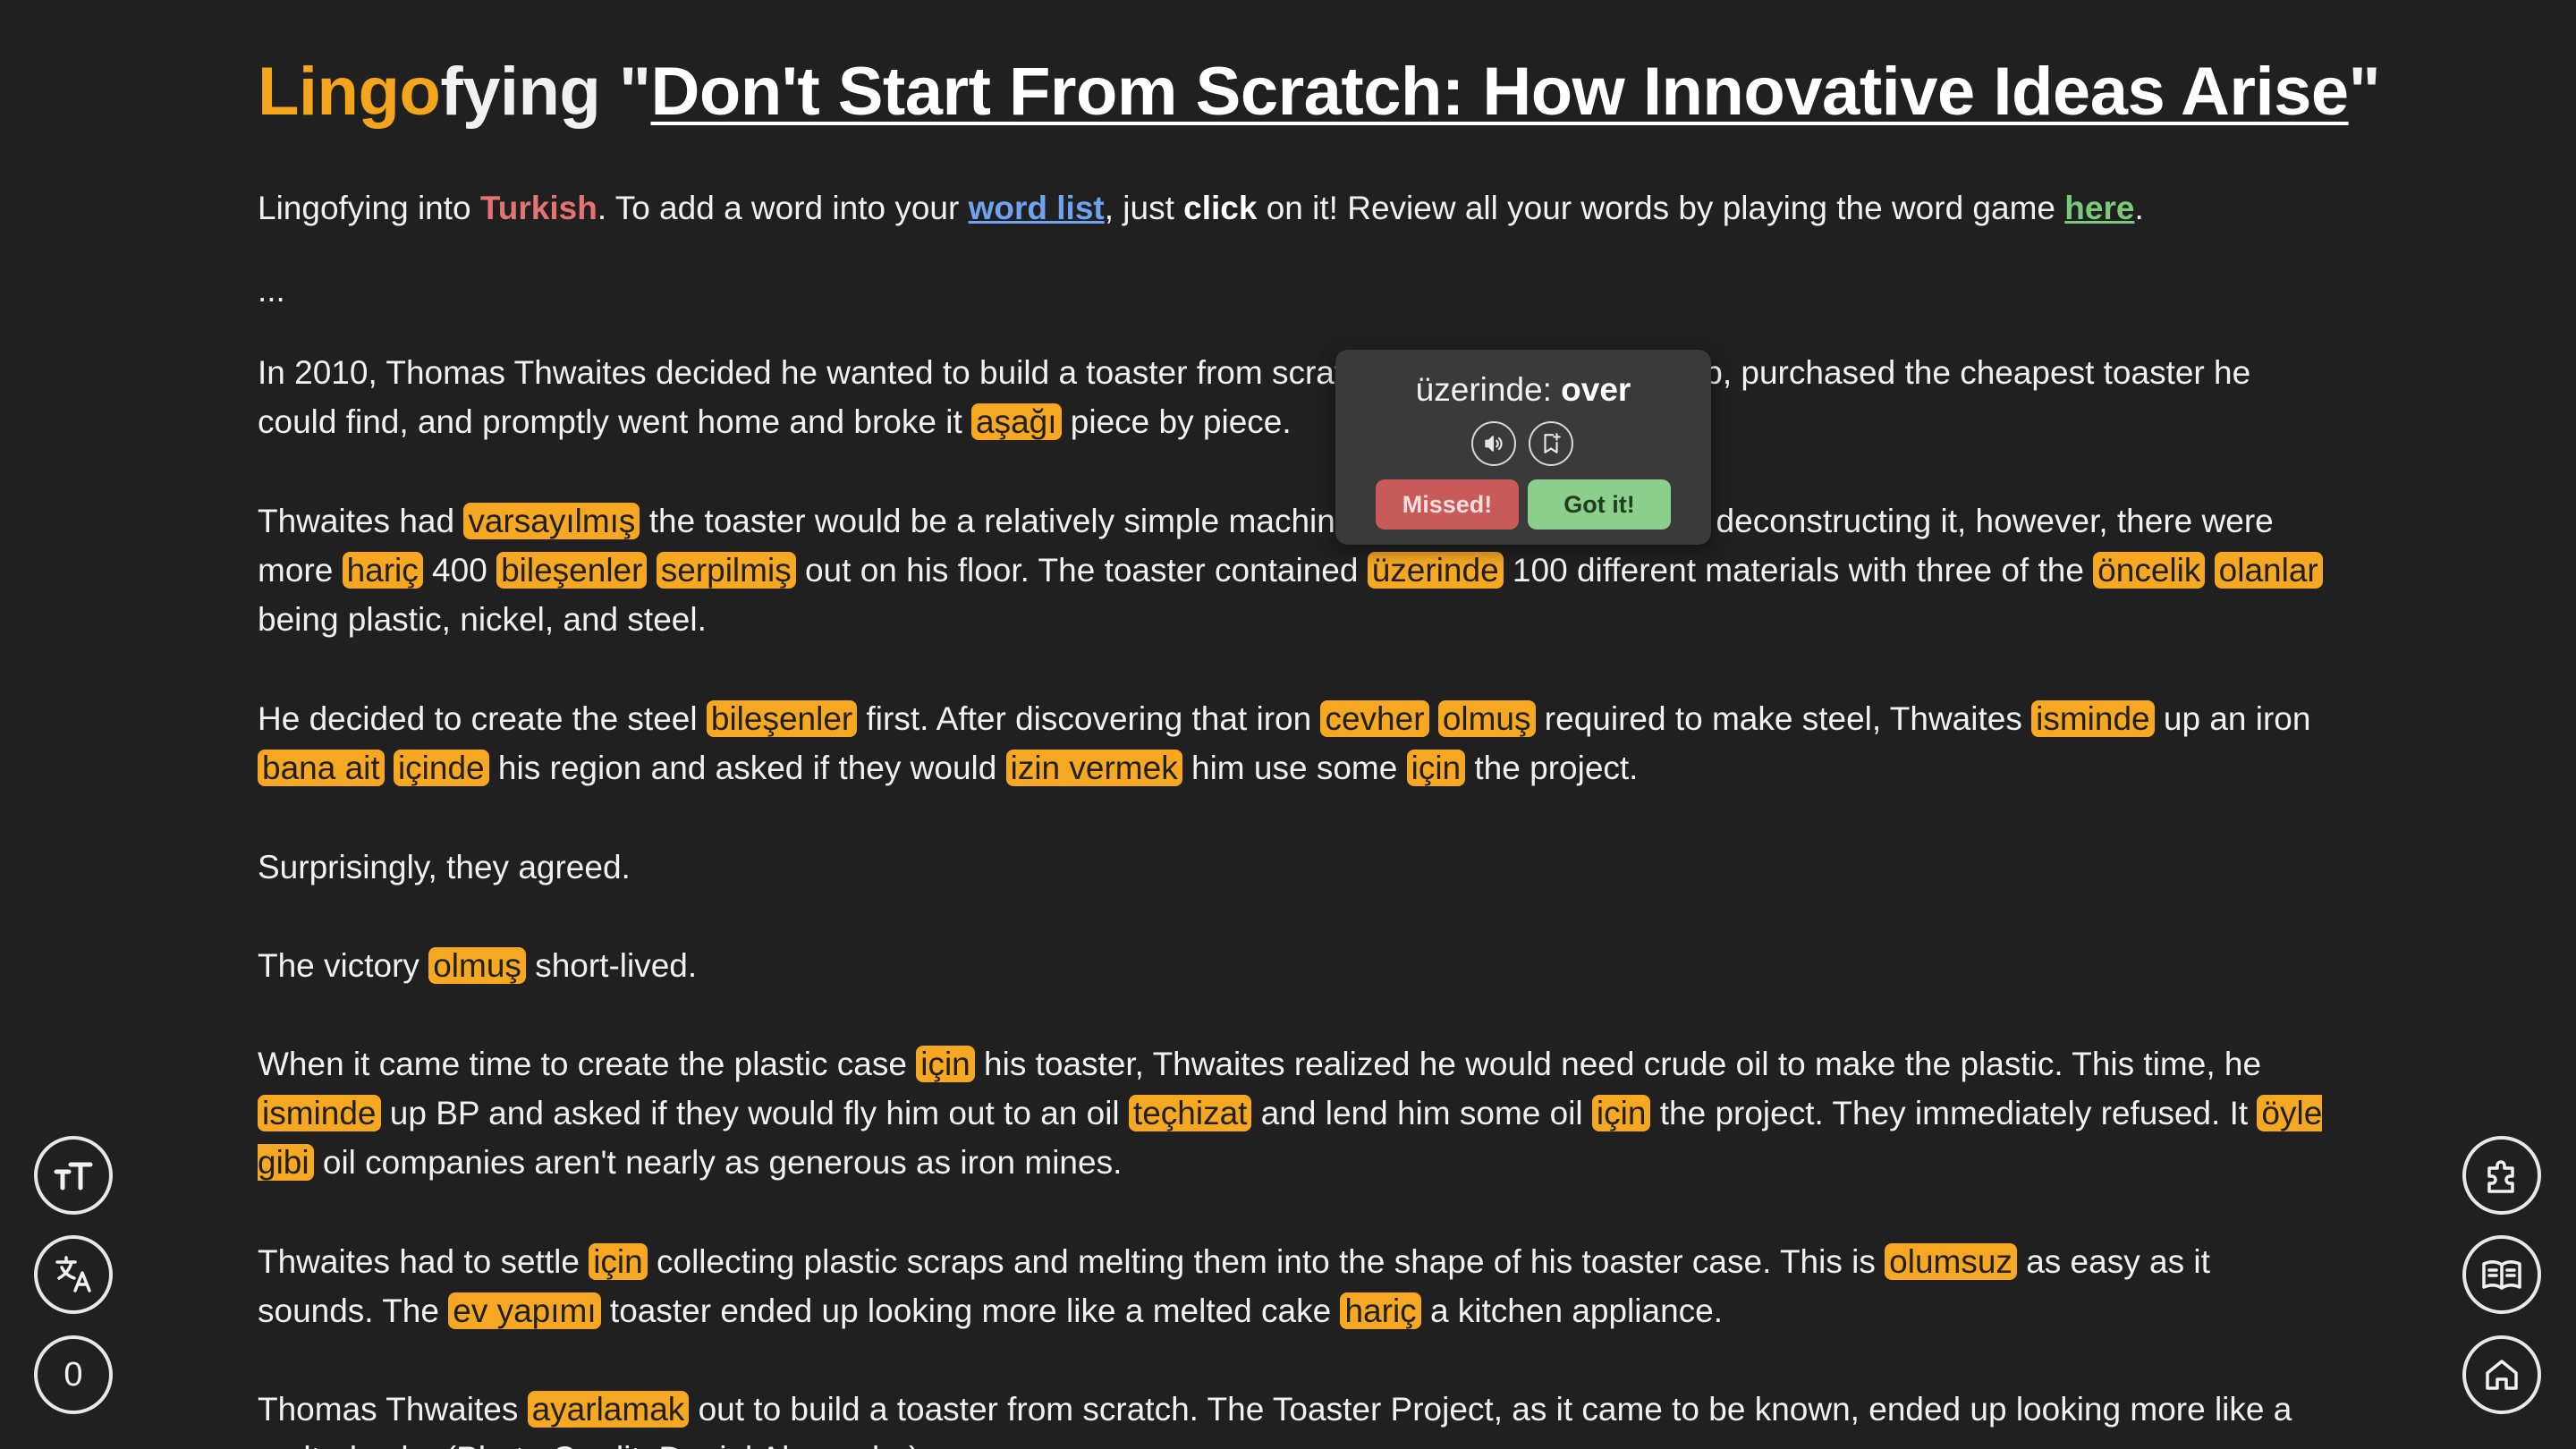 The height and width of the screenshot is (1449, 2576). What do you see at coordinates (349, 92) in the screenshot?
I see `brand-lingo: Lingo` at bounding box center [349, 92].